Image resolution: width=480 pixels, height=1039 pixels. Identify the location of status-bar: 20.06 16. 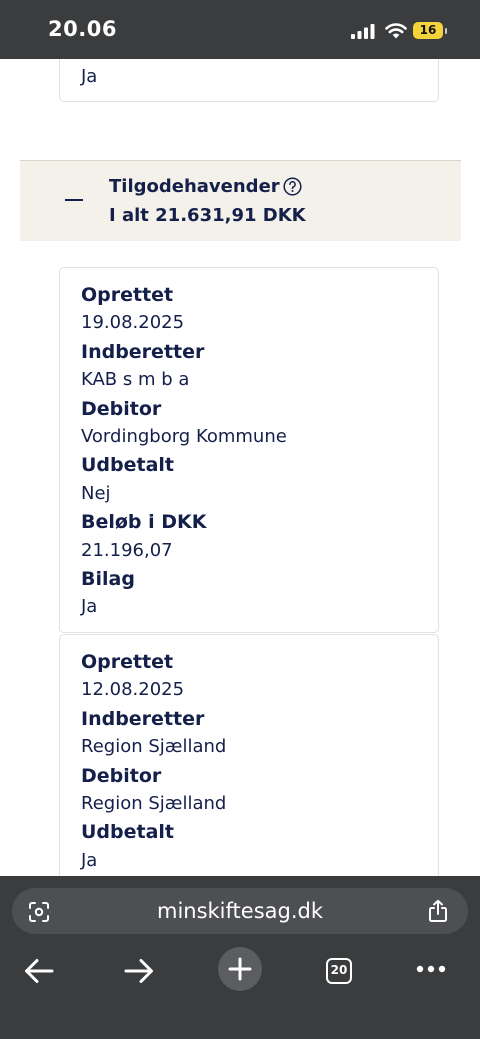
(240, 29).